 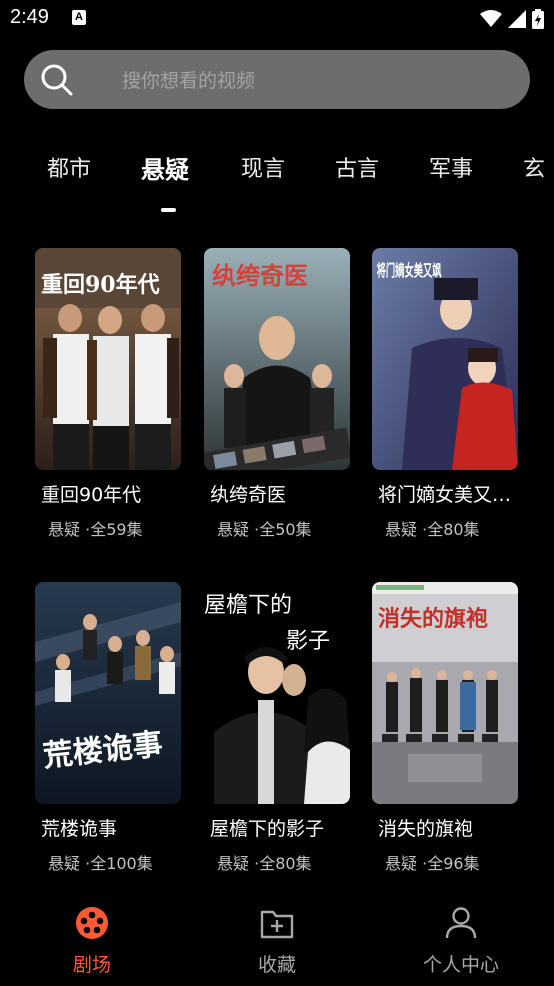 What do you see at coordinates (276, 965) in the screenshot?
I see `nav-favorites-label: 收藏` at bounding box center [276, 965].